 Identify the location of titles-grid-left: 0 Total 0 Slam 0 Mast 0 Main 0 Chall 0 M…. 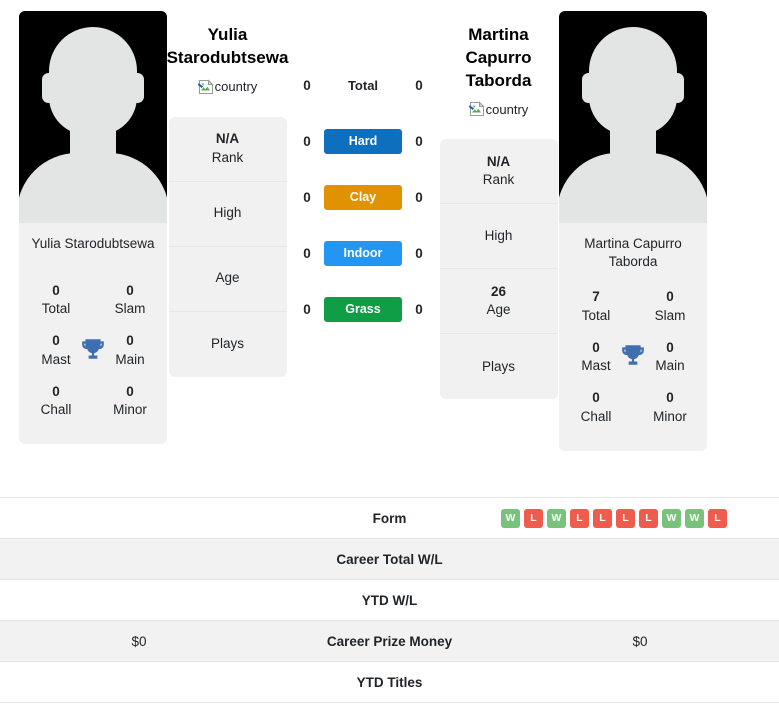
(93, 354).